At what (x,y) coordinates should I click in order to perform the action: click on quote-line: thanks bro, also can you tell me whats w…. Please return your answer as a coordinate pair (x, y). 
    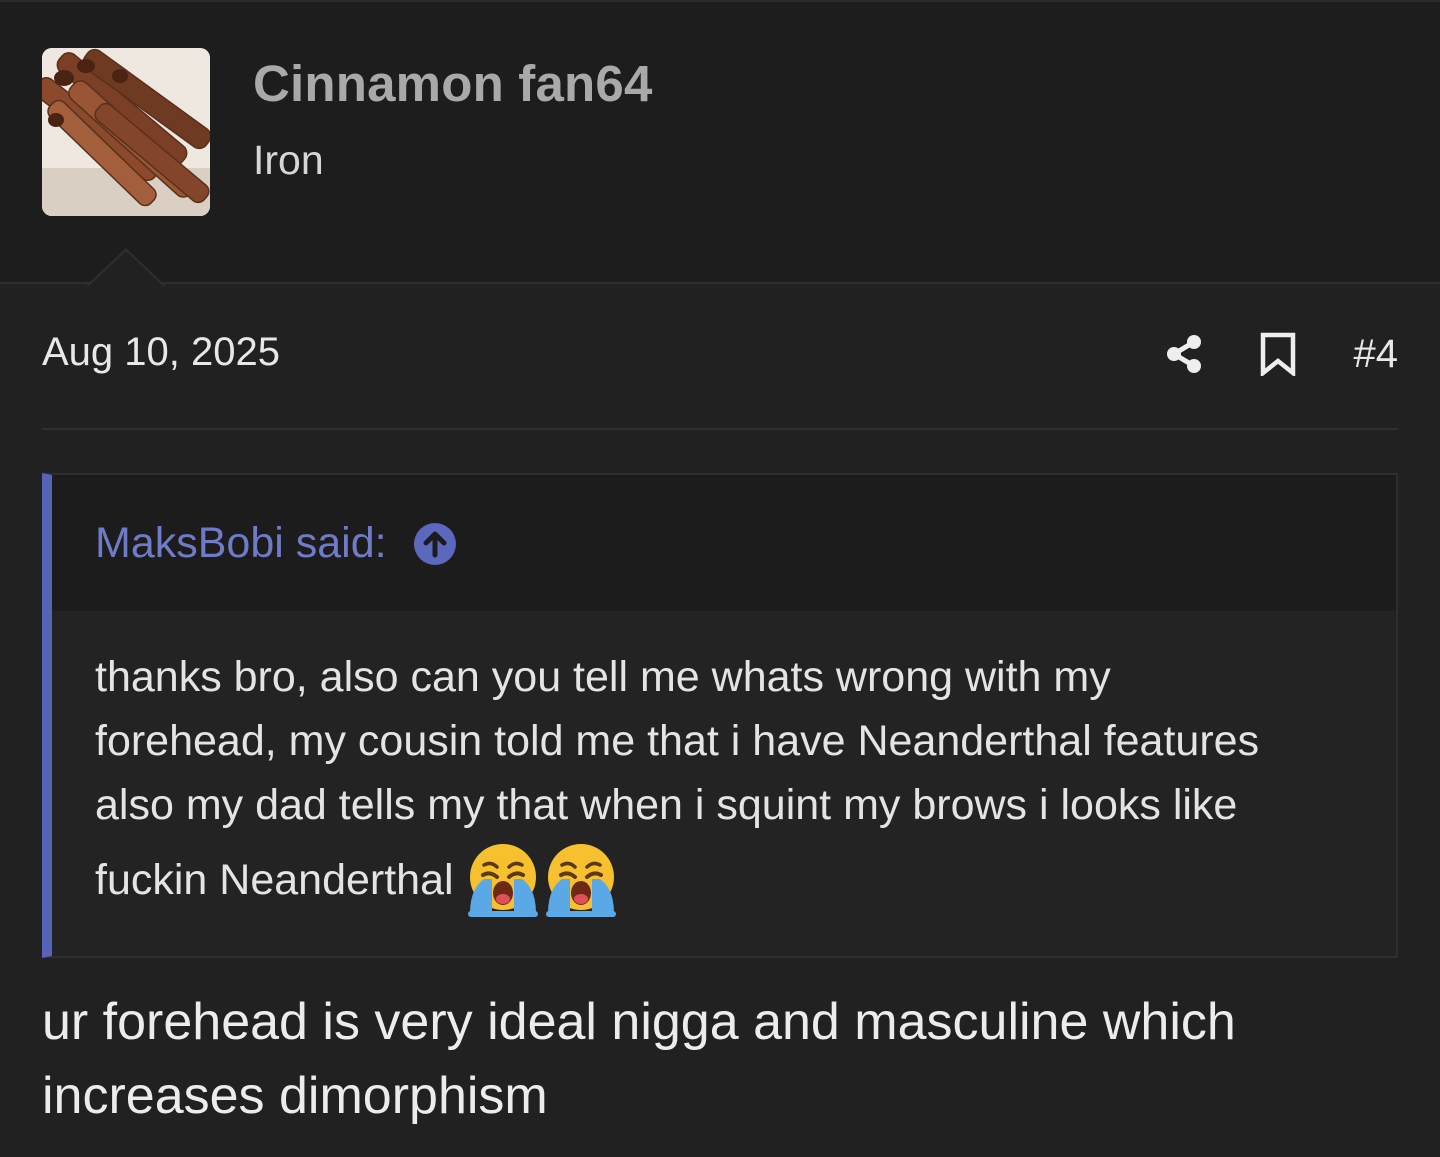
    Looking at the image, I should click on (603, 677).